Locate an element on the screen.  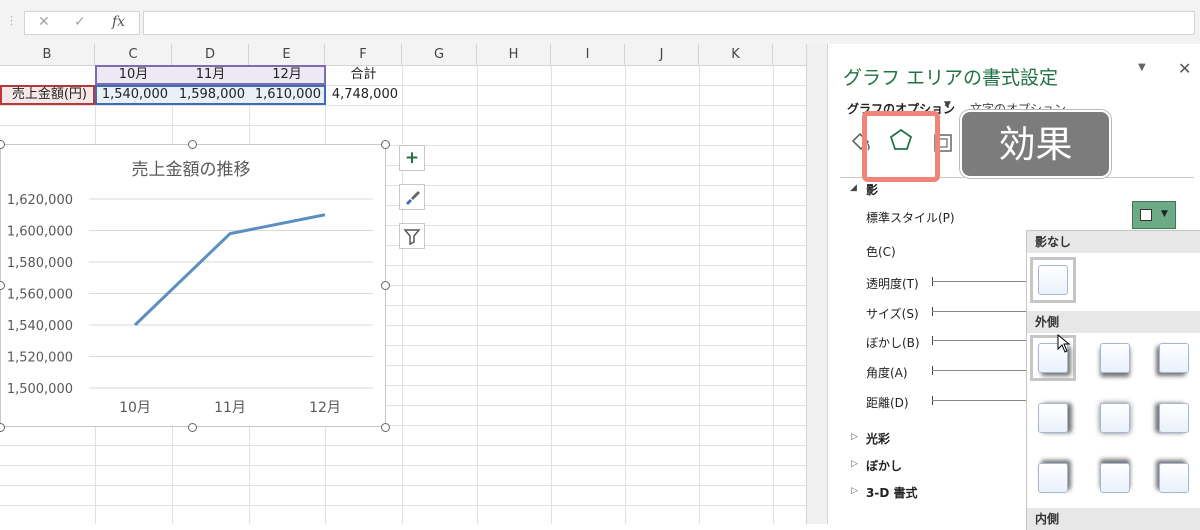
preset-swatch is located at coordinates (1146, 215).